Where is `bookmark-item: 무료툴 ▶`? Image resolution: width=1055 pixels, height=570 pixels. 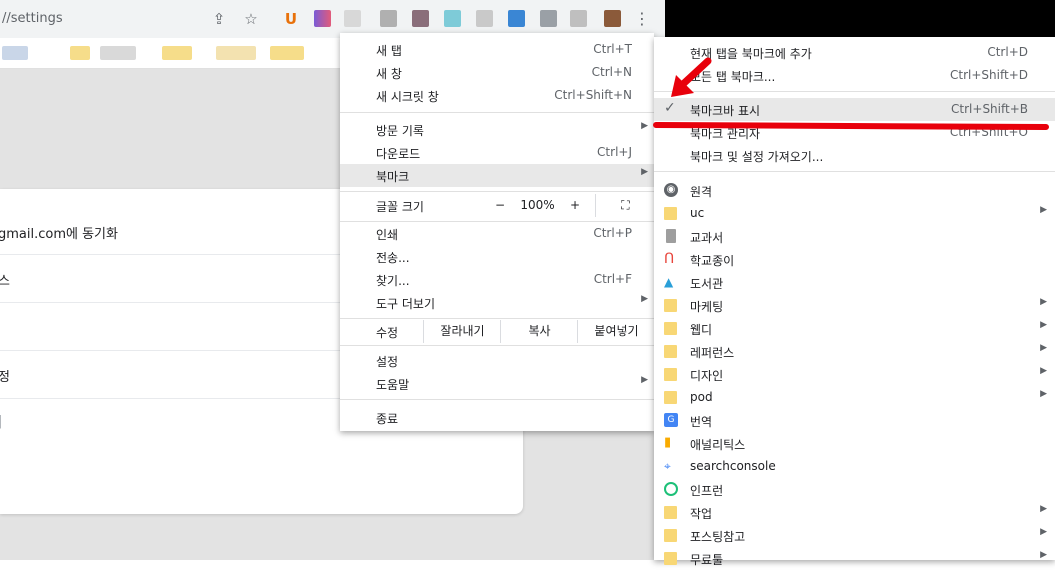 bookmark-item: 무료툴 ▶ is located at coordinates (854, 558).